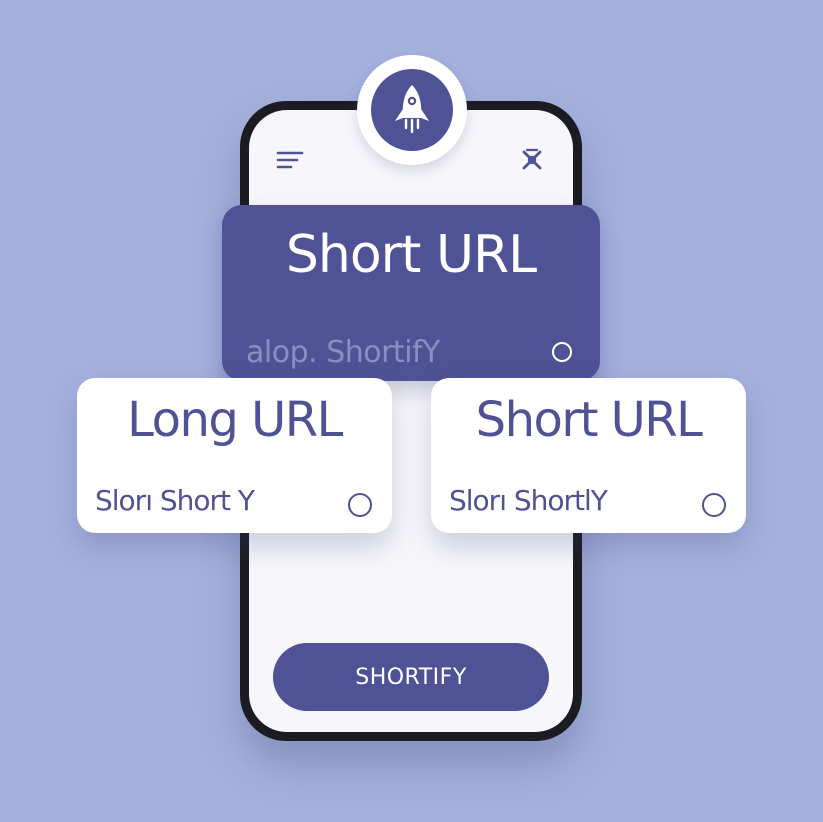 This screenshot has height=822, width=823. I want to click on rocket-icon, so click(412, 109).